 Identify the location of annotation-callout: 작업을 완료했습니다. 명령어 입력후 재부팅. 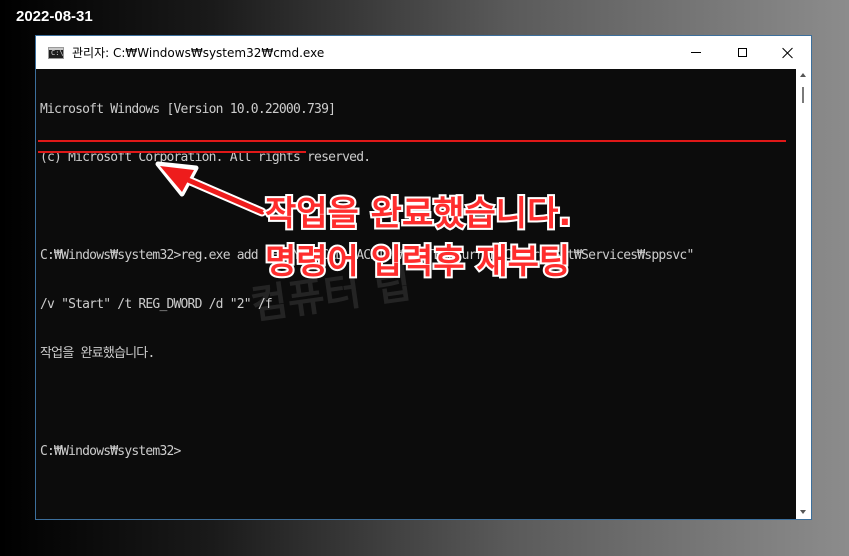
(418, 238).